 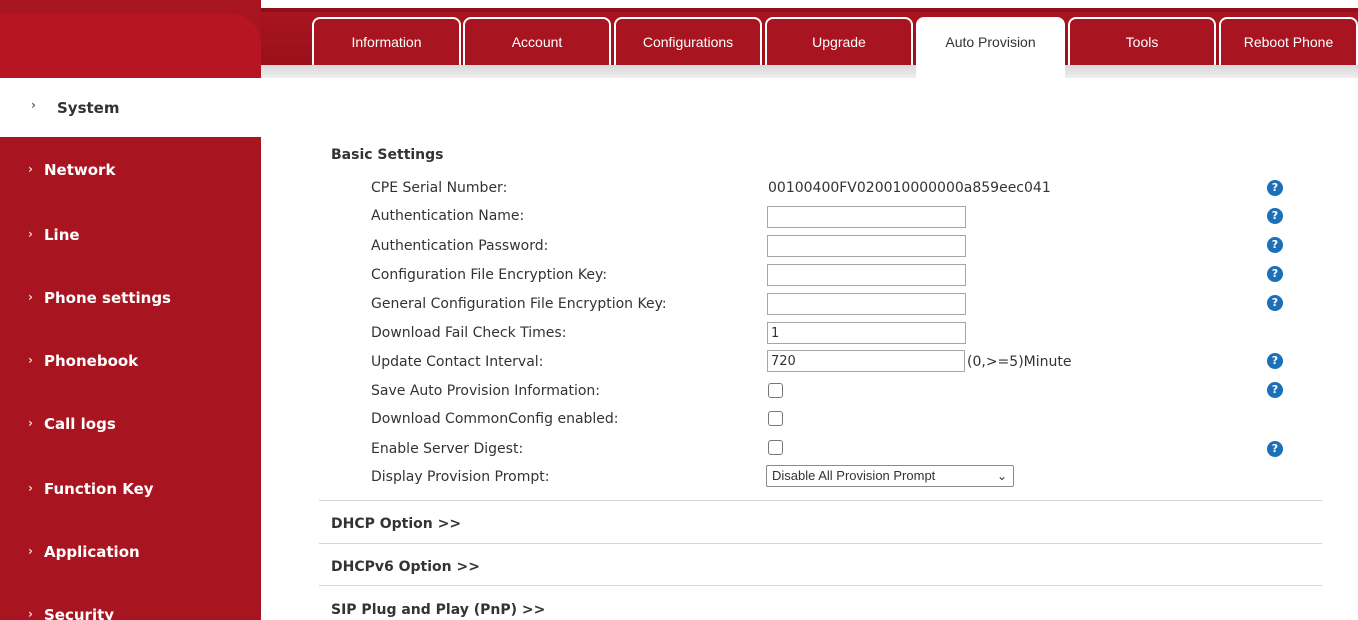 I want to click on auth-name-input, so click(x=866, y=217).